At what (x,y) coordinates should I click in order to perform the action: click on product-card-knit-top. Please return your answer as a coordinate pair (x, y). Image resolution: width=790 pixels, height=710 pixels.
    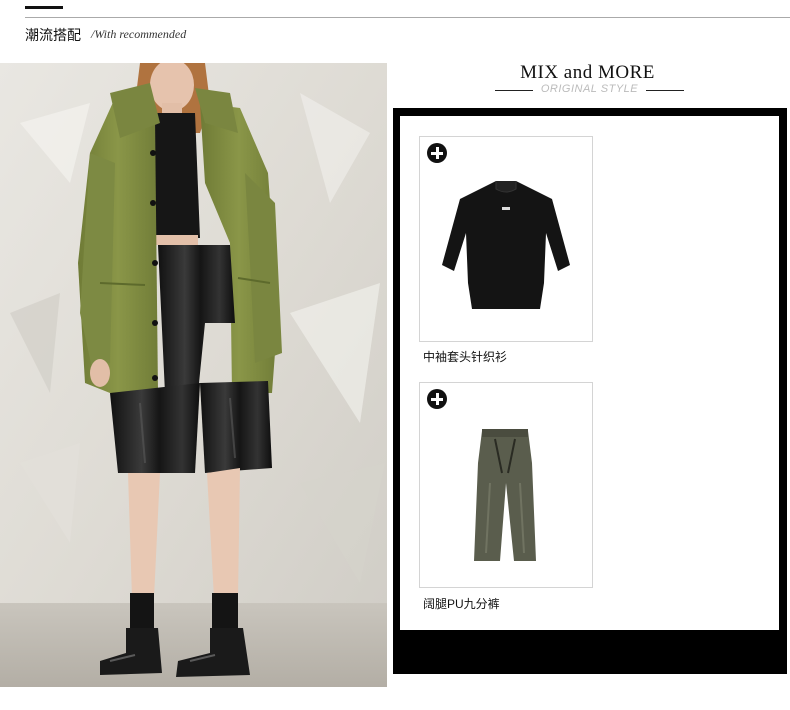
    Looking at the image, I should click on (506, 239).